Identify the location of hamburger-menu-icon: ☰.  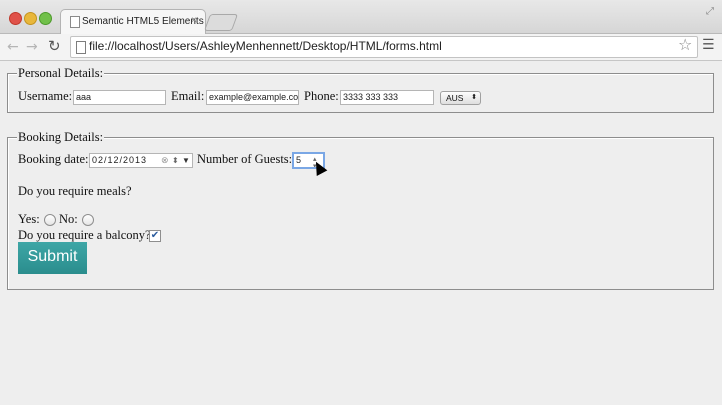
(708, 45).